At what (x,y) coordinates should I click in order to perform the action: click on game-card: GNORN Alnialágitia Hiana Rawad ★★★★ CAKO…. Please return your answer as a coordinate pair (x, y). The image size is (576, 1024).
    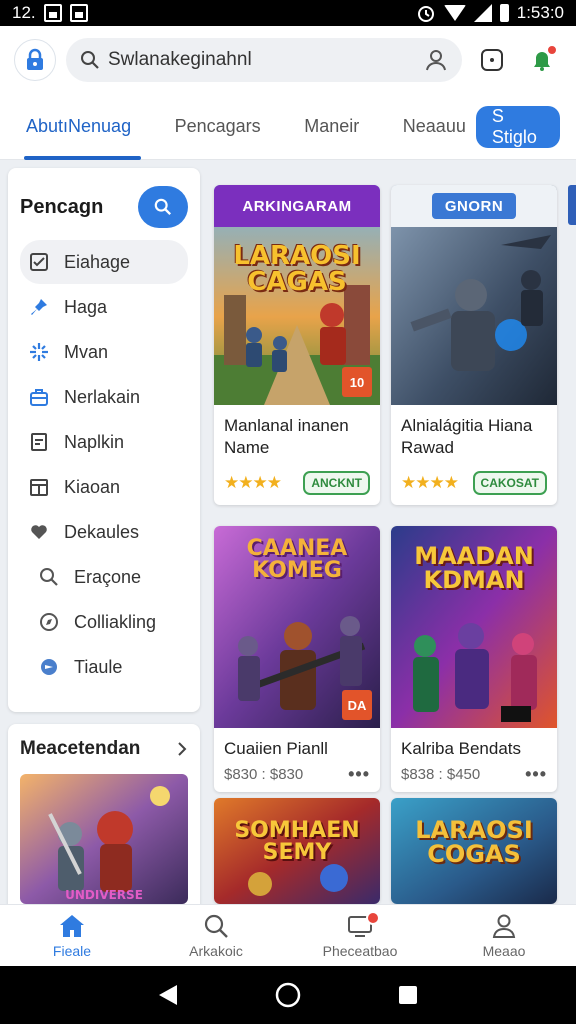
    Looking at the image, I should click on (474, 345).